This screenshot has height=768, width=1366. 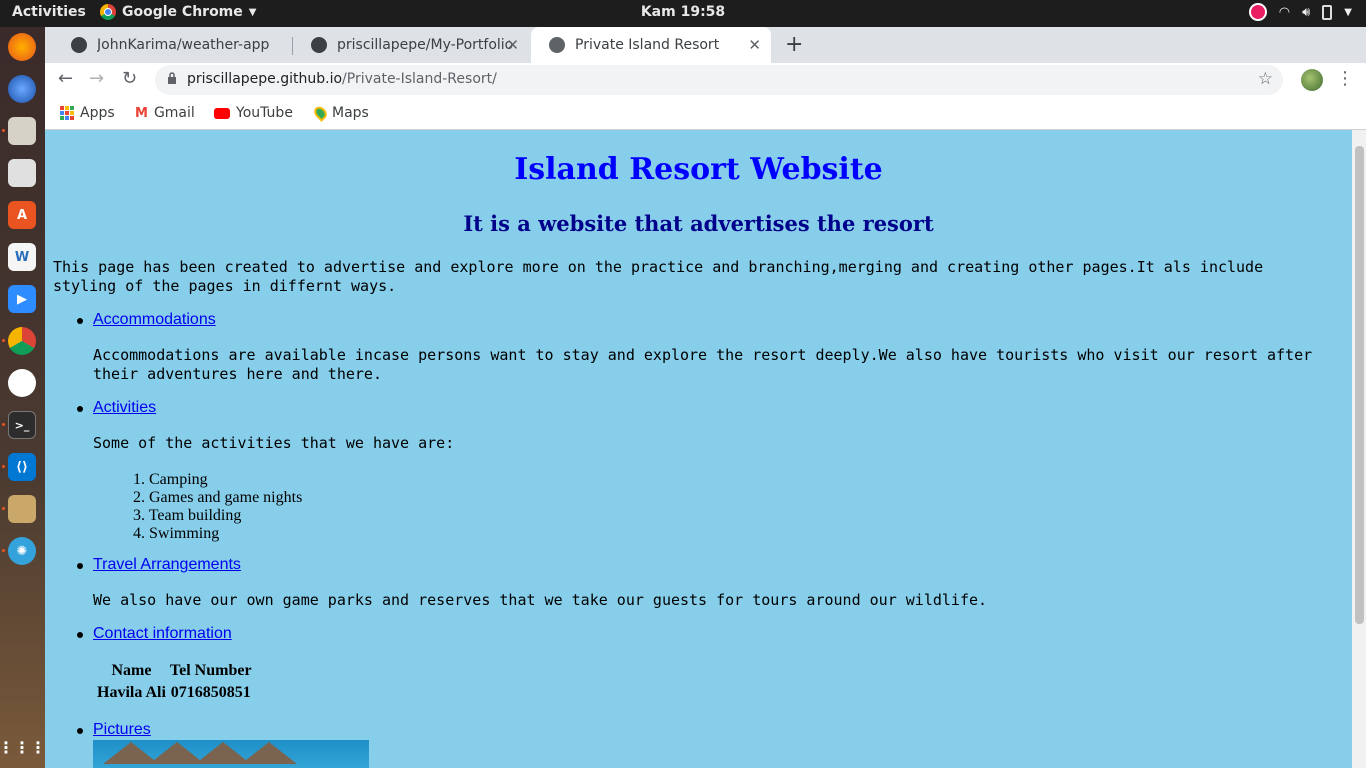 What do you see at coordinates (22, 173) in the screenshot?
I see `rhythmbox-icon` at bounding box center [22, 173].